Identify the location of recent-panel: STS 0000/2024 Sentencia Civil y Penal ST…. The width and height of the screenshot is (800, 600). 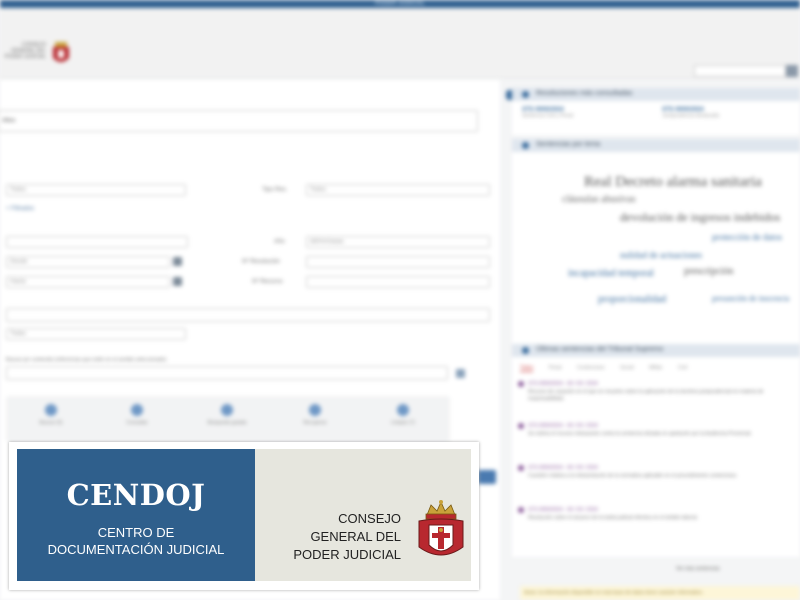
(656, 118).